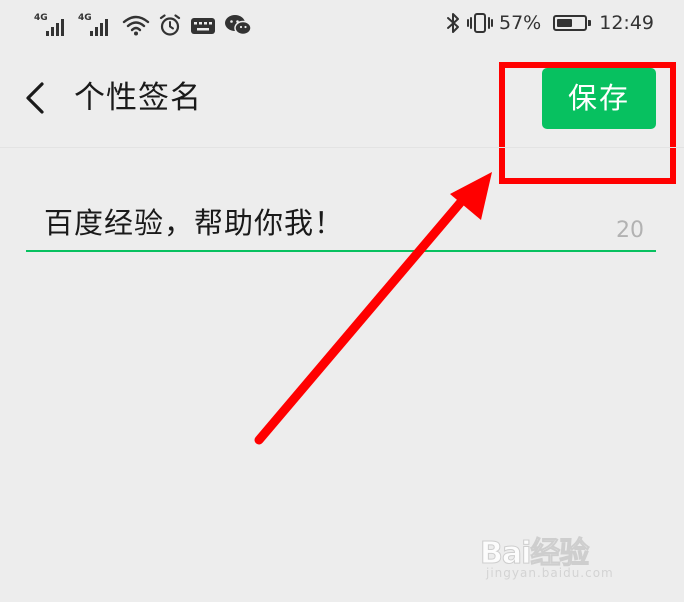 This screenshot has width=684, height=602. I want to click on baidu-jingyan-watermark: Bai经验 jingyan.baidu.com, so click(564, 558).